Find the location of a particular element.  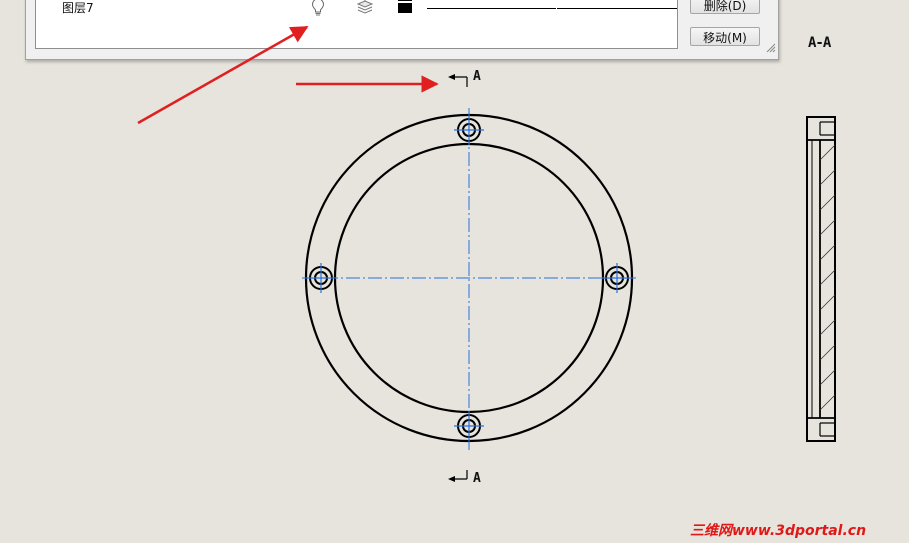

section-marker-top is located at coordinates (458, 80).